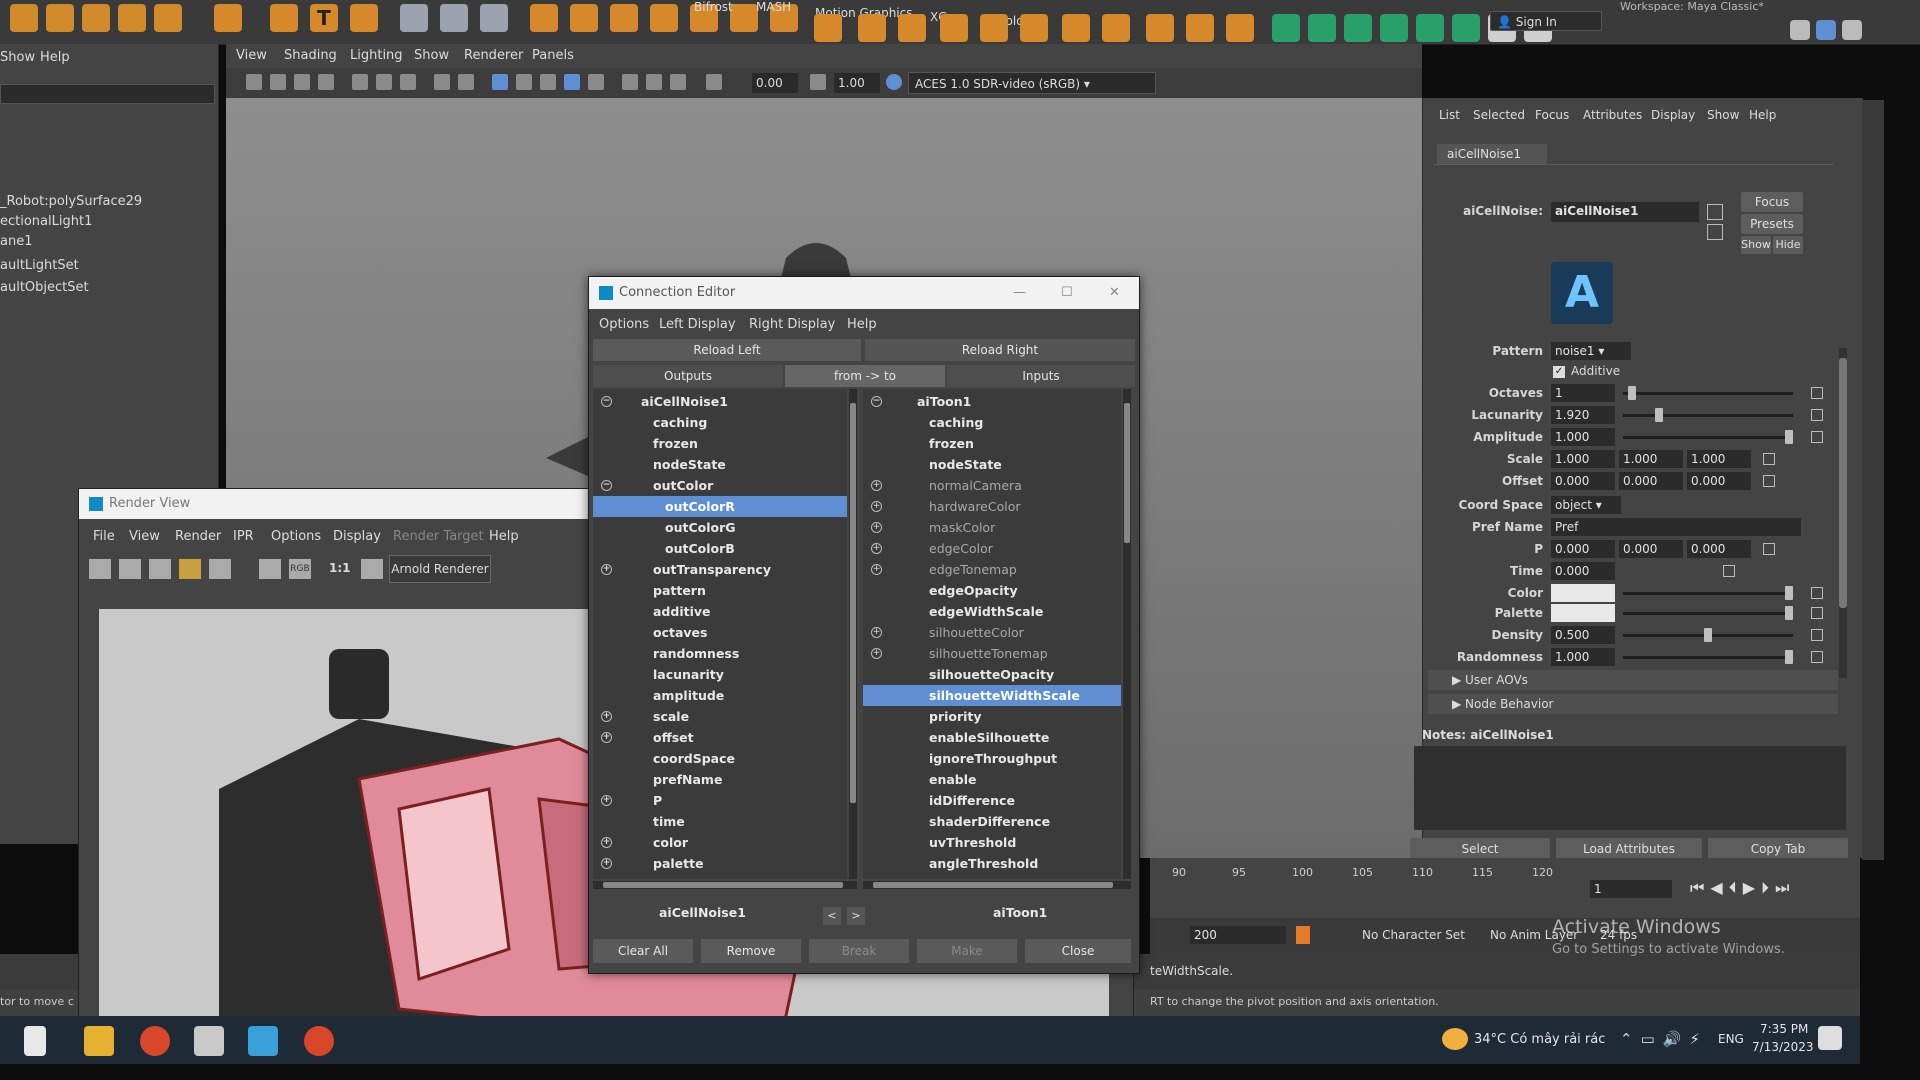 The height and width of the screenshot is (1080, 1920). What do you see at coordinates (1708, 657) in the screenshot?
I see `ae-randomness-slider` at bounding box center [1708, 657].